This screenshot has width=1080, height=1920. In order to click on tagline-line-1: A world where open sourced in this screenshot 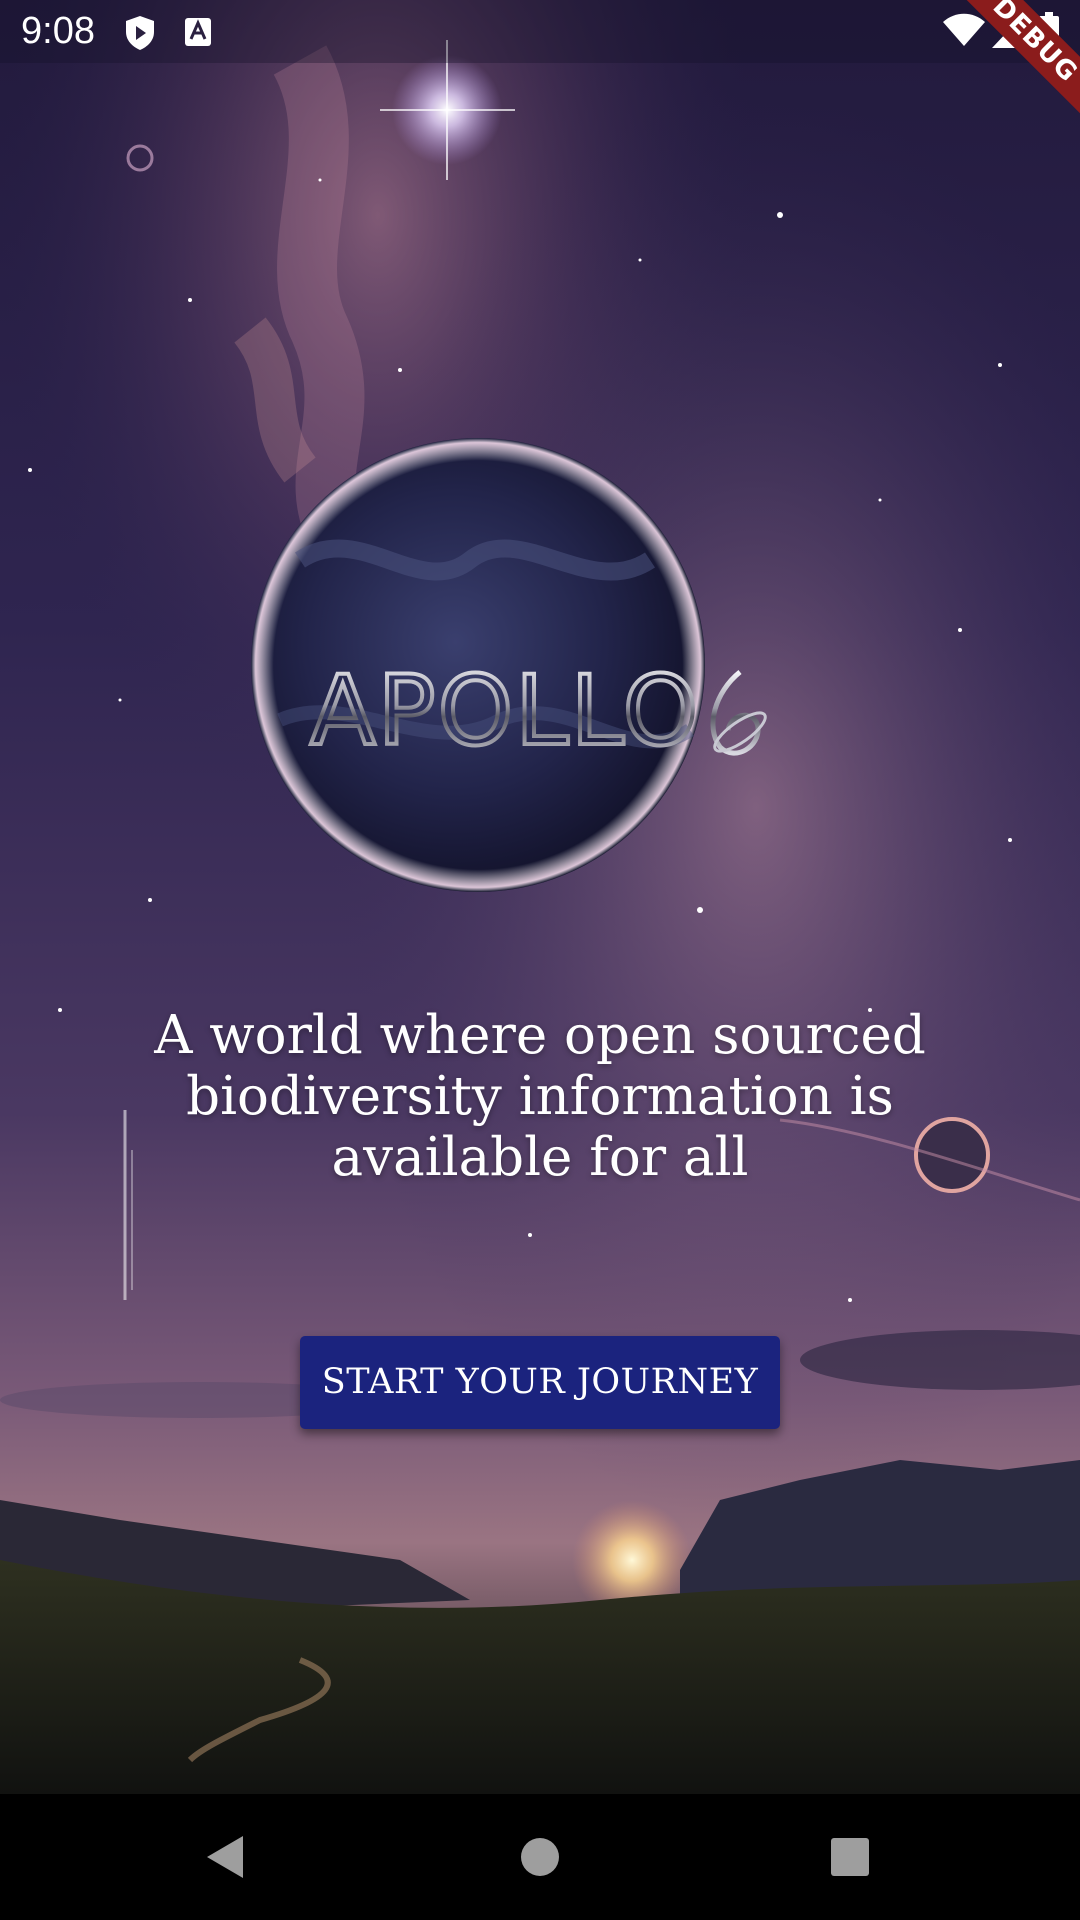, I will do `click(540, 1035)`.